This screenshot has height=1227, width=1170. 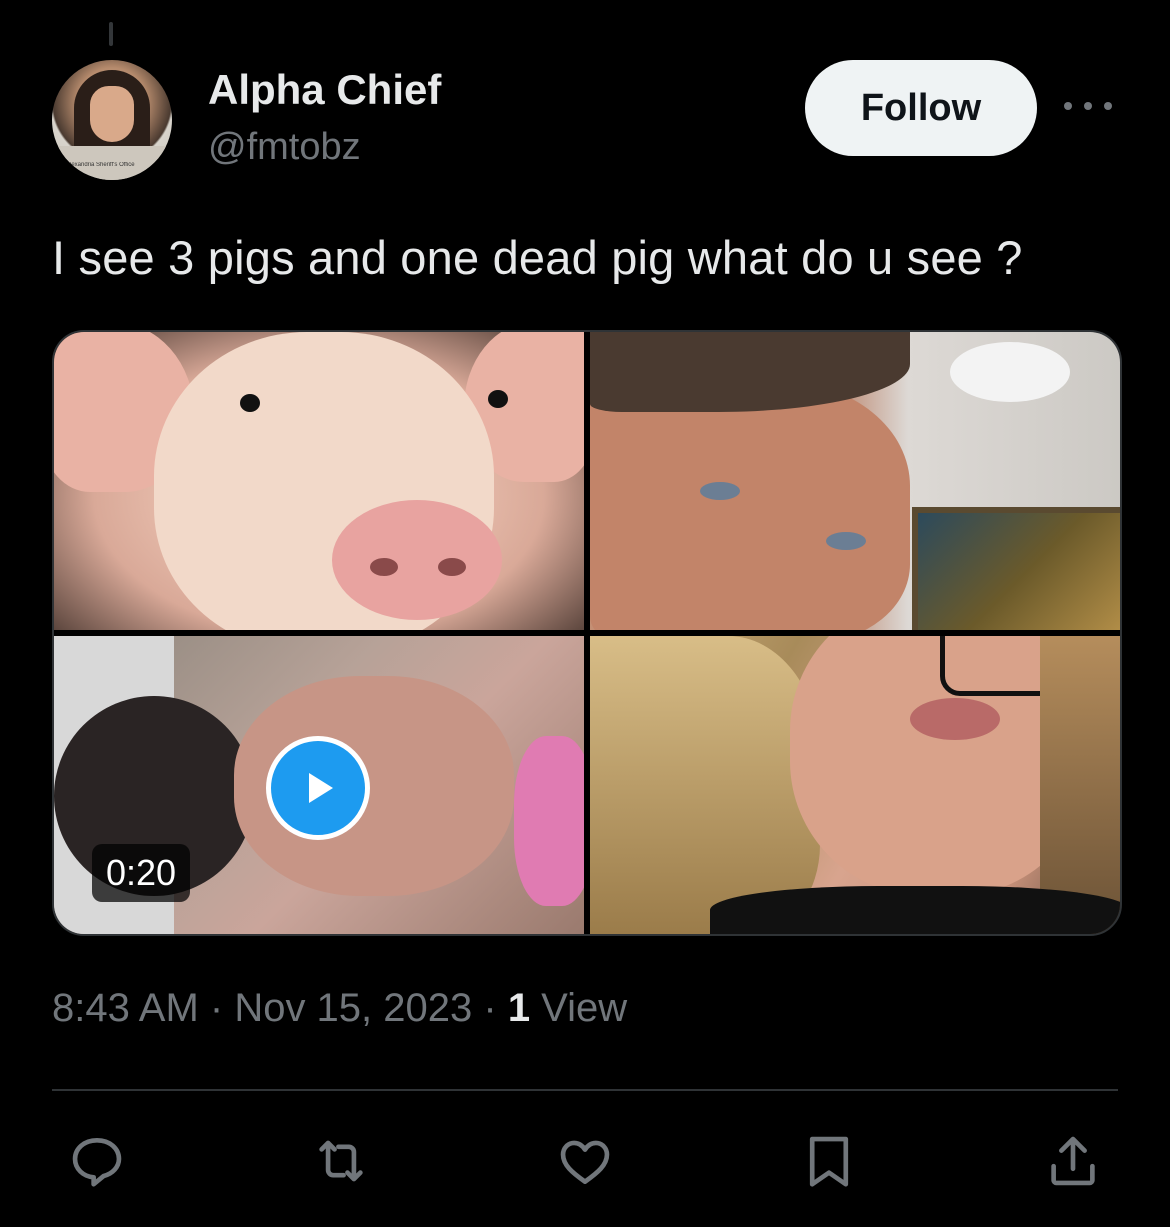 I want to click on person-lips, so click(x=955, y=719).